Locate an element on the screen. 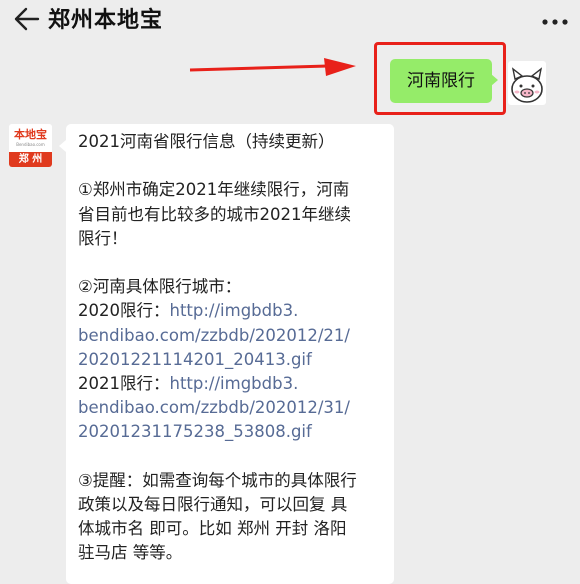 The image size is (580, 584). message-line: 2021限行：http://imgbdb3. is located at coordinates (231, 384).